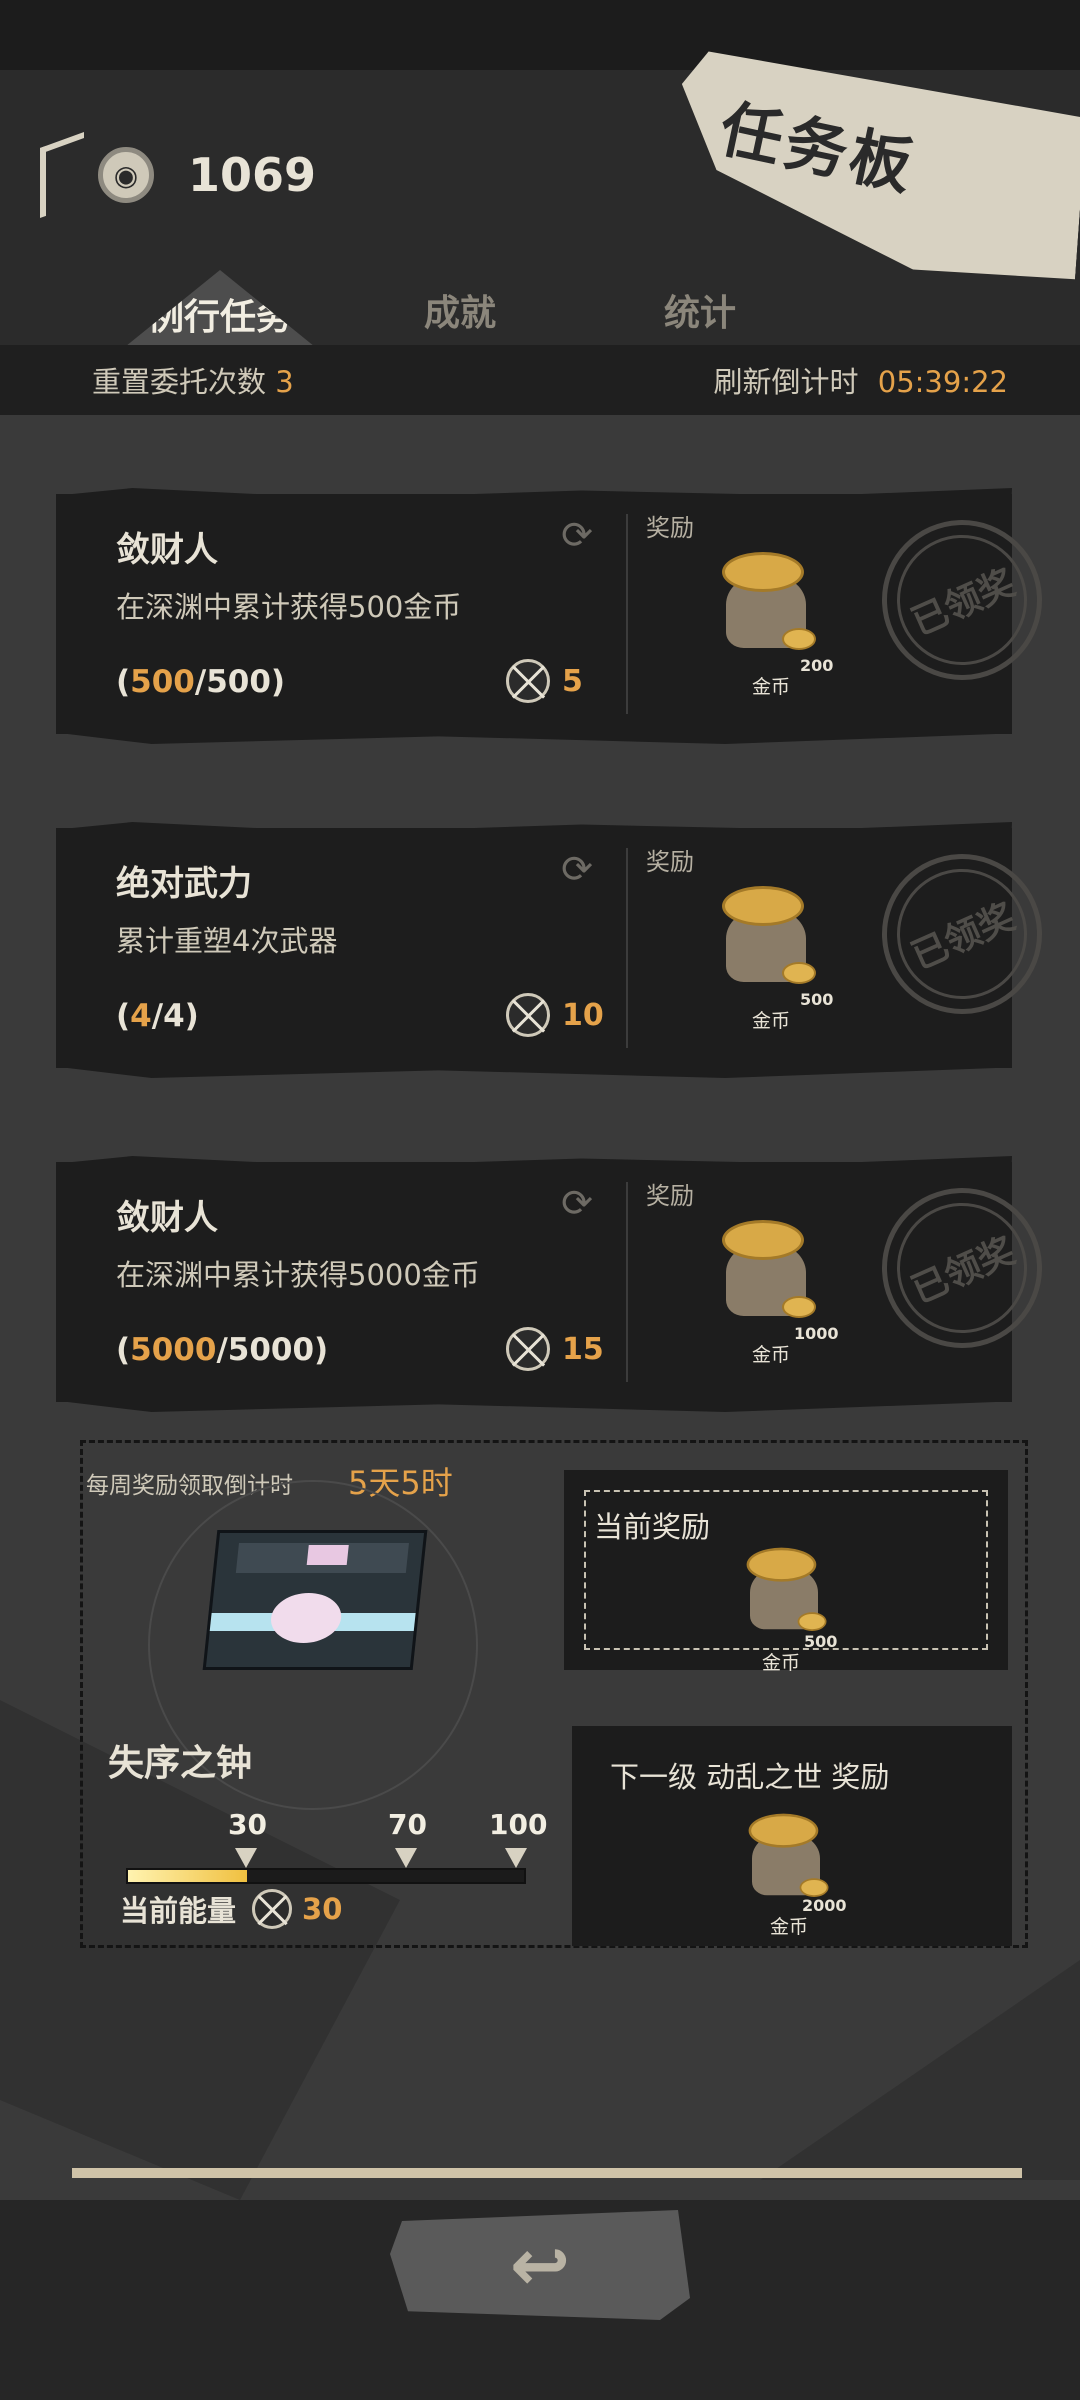 The height and width of the screenshot is (2400, 1080). What do you see at coordinates (187, 1876) in the screenshot?
I see `energy-progress-fill` at bounding box center [187, 1876].